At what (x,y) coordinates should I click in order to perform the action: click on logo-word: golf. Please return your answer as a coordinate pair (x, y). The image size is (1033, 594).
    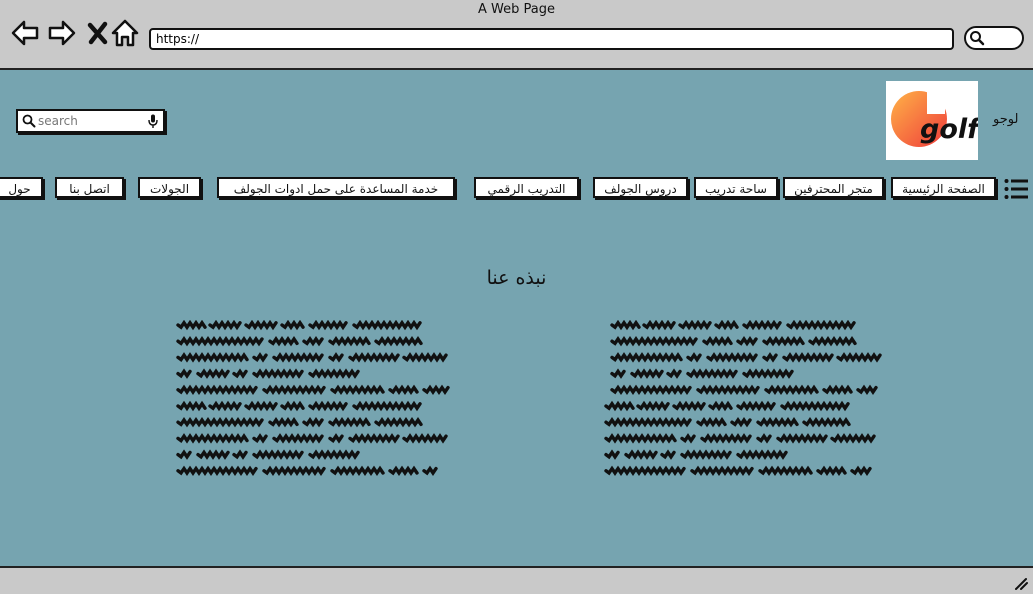
    Looking at the image, I should click on (949, 129).